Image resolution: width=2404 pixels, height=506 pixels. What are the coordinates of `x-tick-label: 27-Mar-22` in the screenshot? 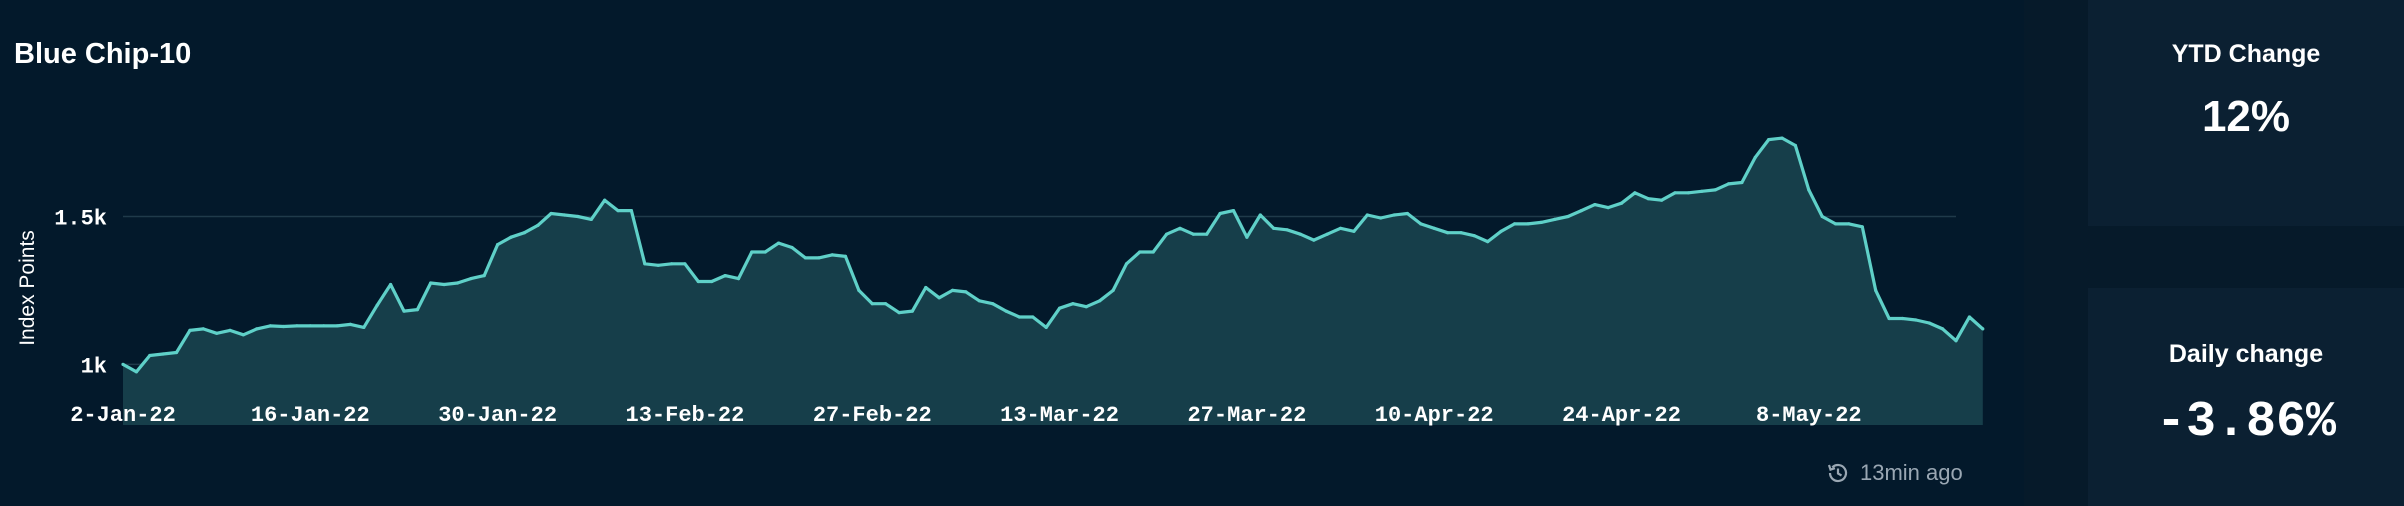 It's located at (1246, 415).